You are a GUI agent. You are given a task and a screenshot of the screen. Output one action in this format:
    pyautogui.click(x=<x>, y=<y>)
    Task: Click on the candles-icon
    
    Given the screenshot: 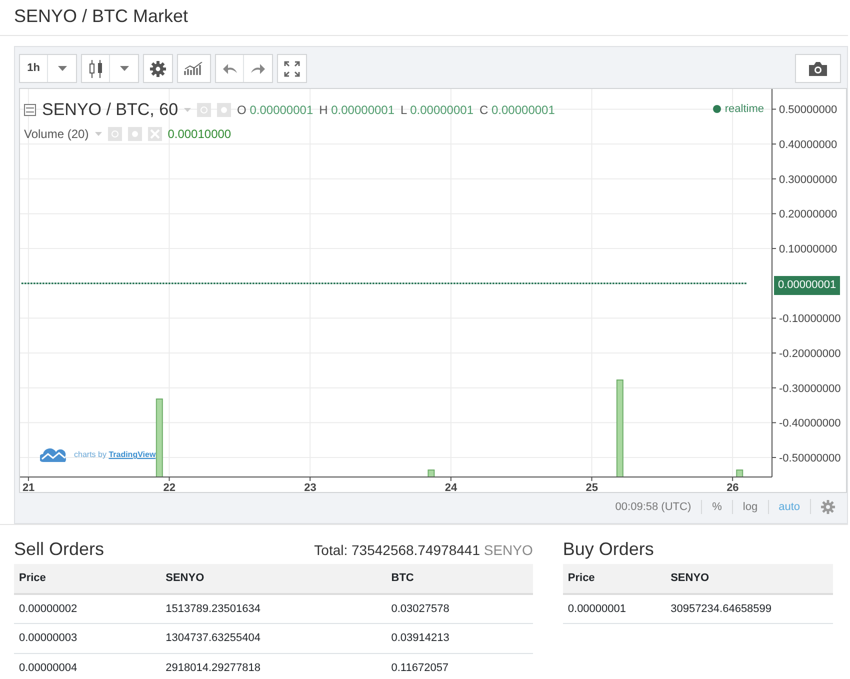 What is the action you would take?
    pyautogui.click(x=95, y=69)
    